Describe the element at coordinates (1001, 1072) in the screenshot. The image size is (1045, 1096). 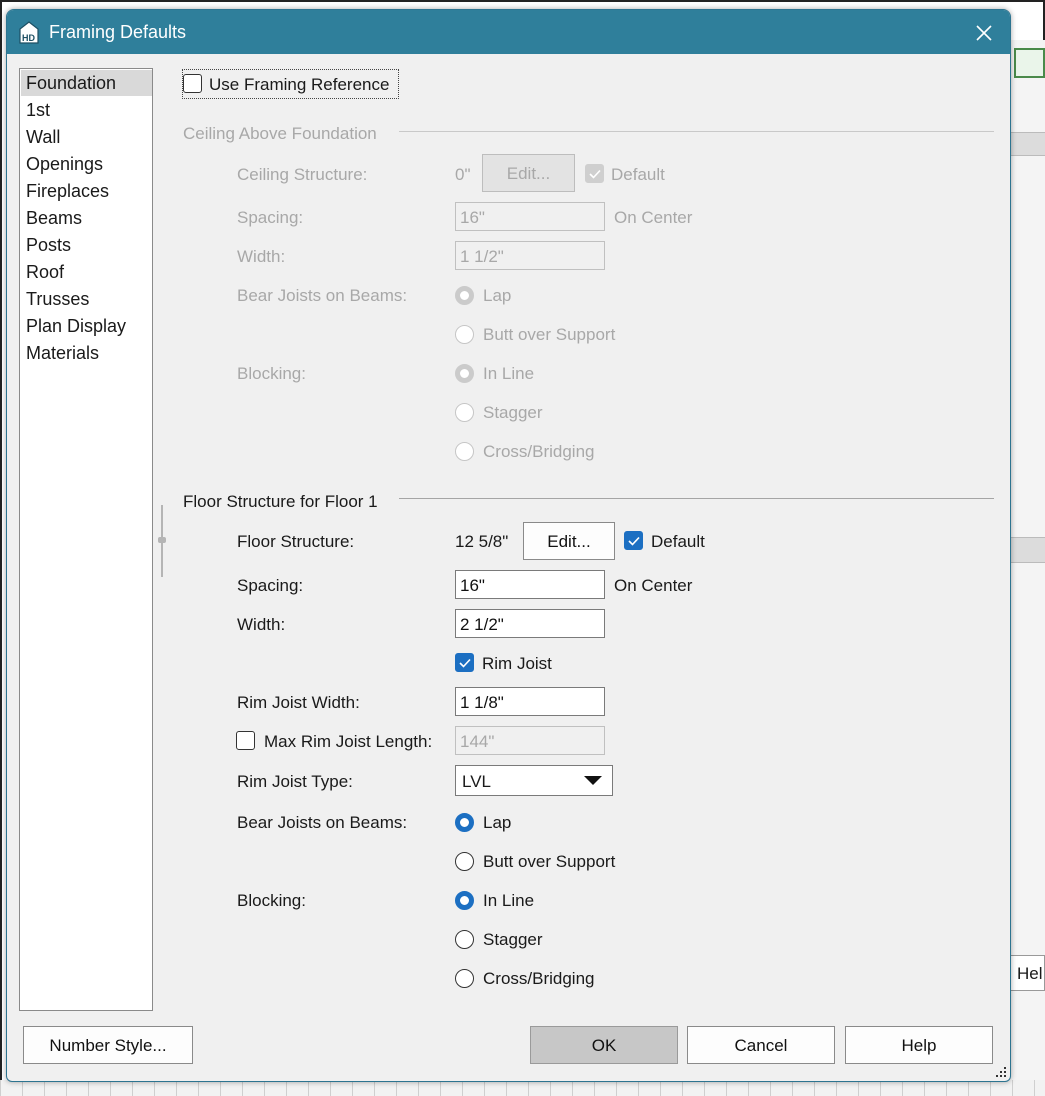
I see `resize-grip-icon` at that location.